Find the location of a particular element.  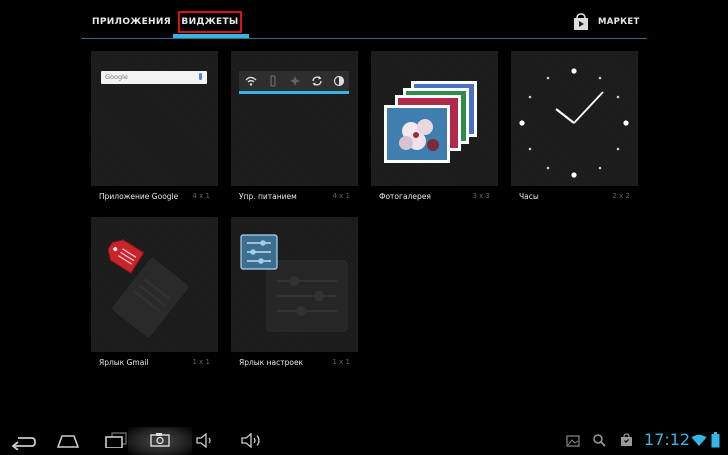

widget-name: Фотогалерея is located at coordinates (405, 196).